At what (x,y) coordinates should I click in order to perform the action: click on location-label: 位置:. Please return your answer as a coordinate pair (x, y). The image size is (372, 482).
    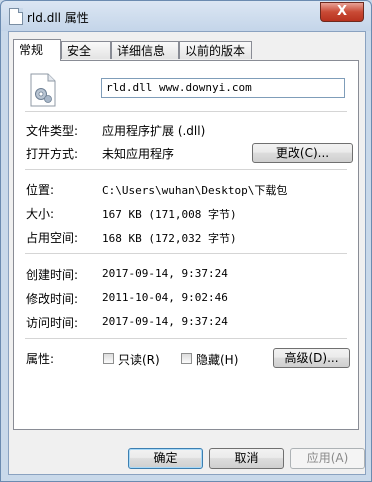
    Looking at the image, I should click on (40, 190).